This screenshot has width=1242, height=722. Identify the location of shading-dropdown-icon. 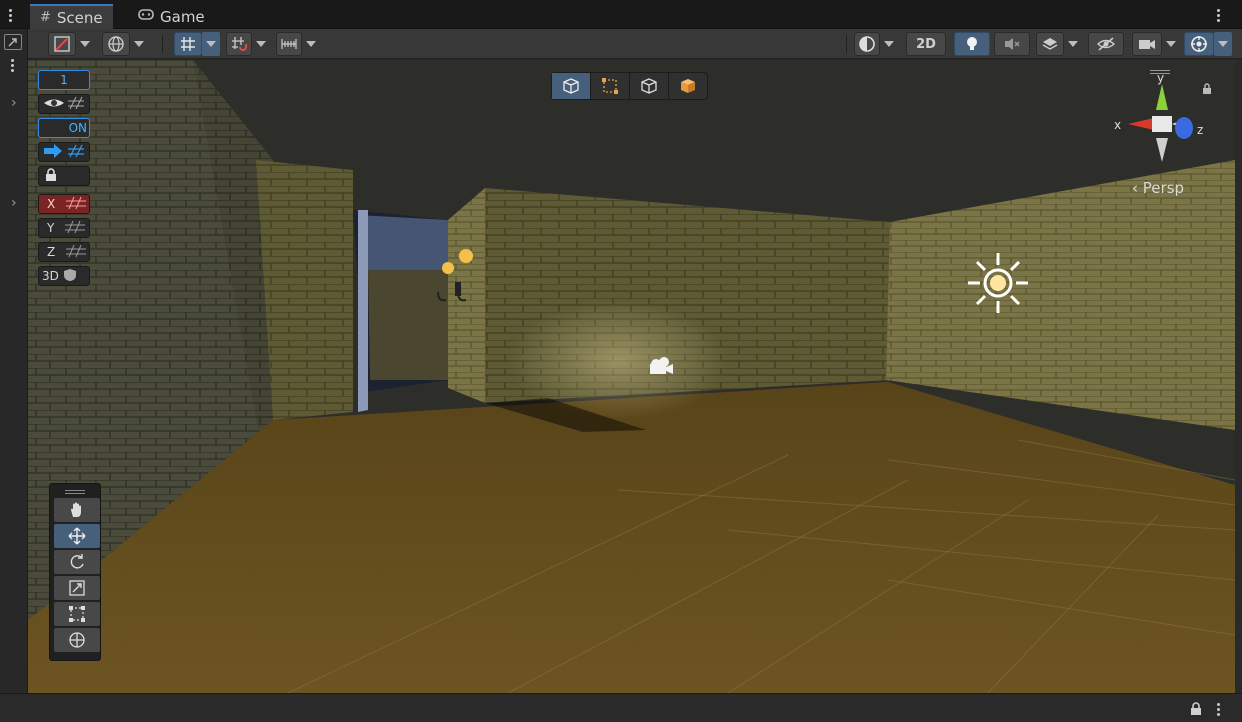
(889, 44).